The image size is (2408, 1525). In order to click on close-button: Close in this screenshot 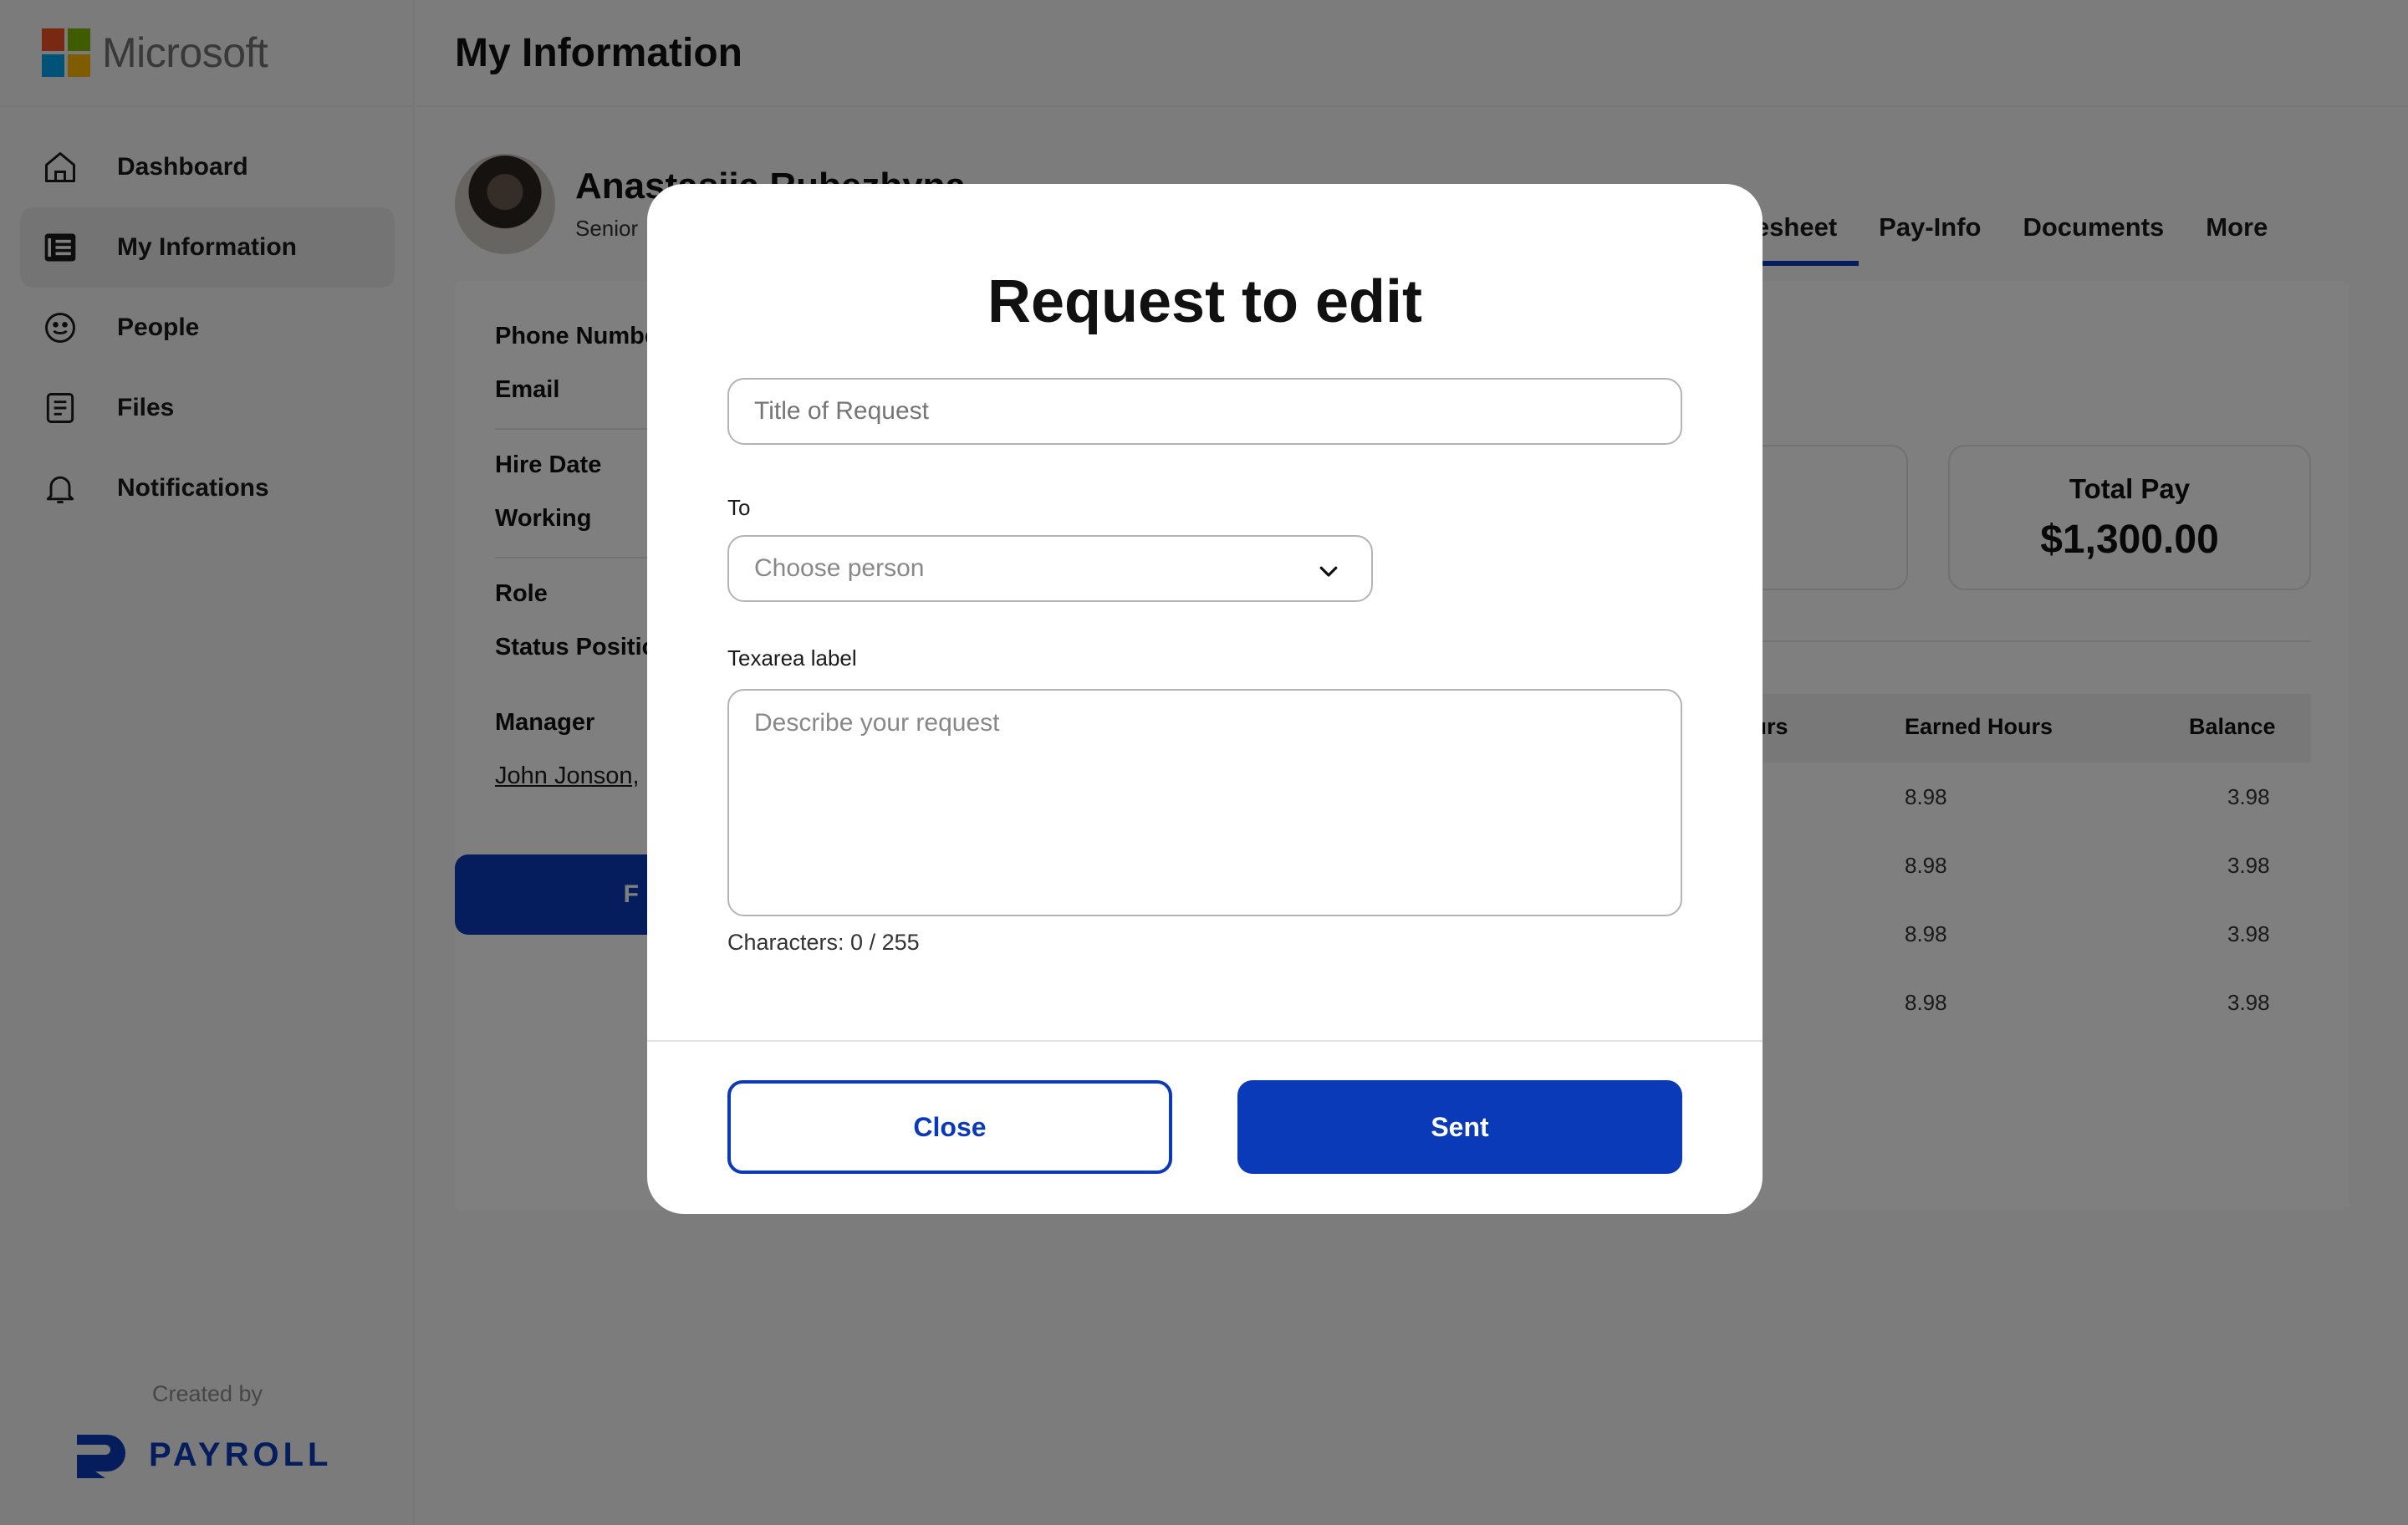, I will do `click(950, 1127)`.